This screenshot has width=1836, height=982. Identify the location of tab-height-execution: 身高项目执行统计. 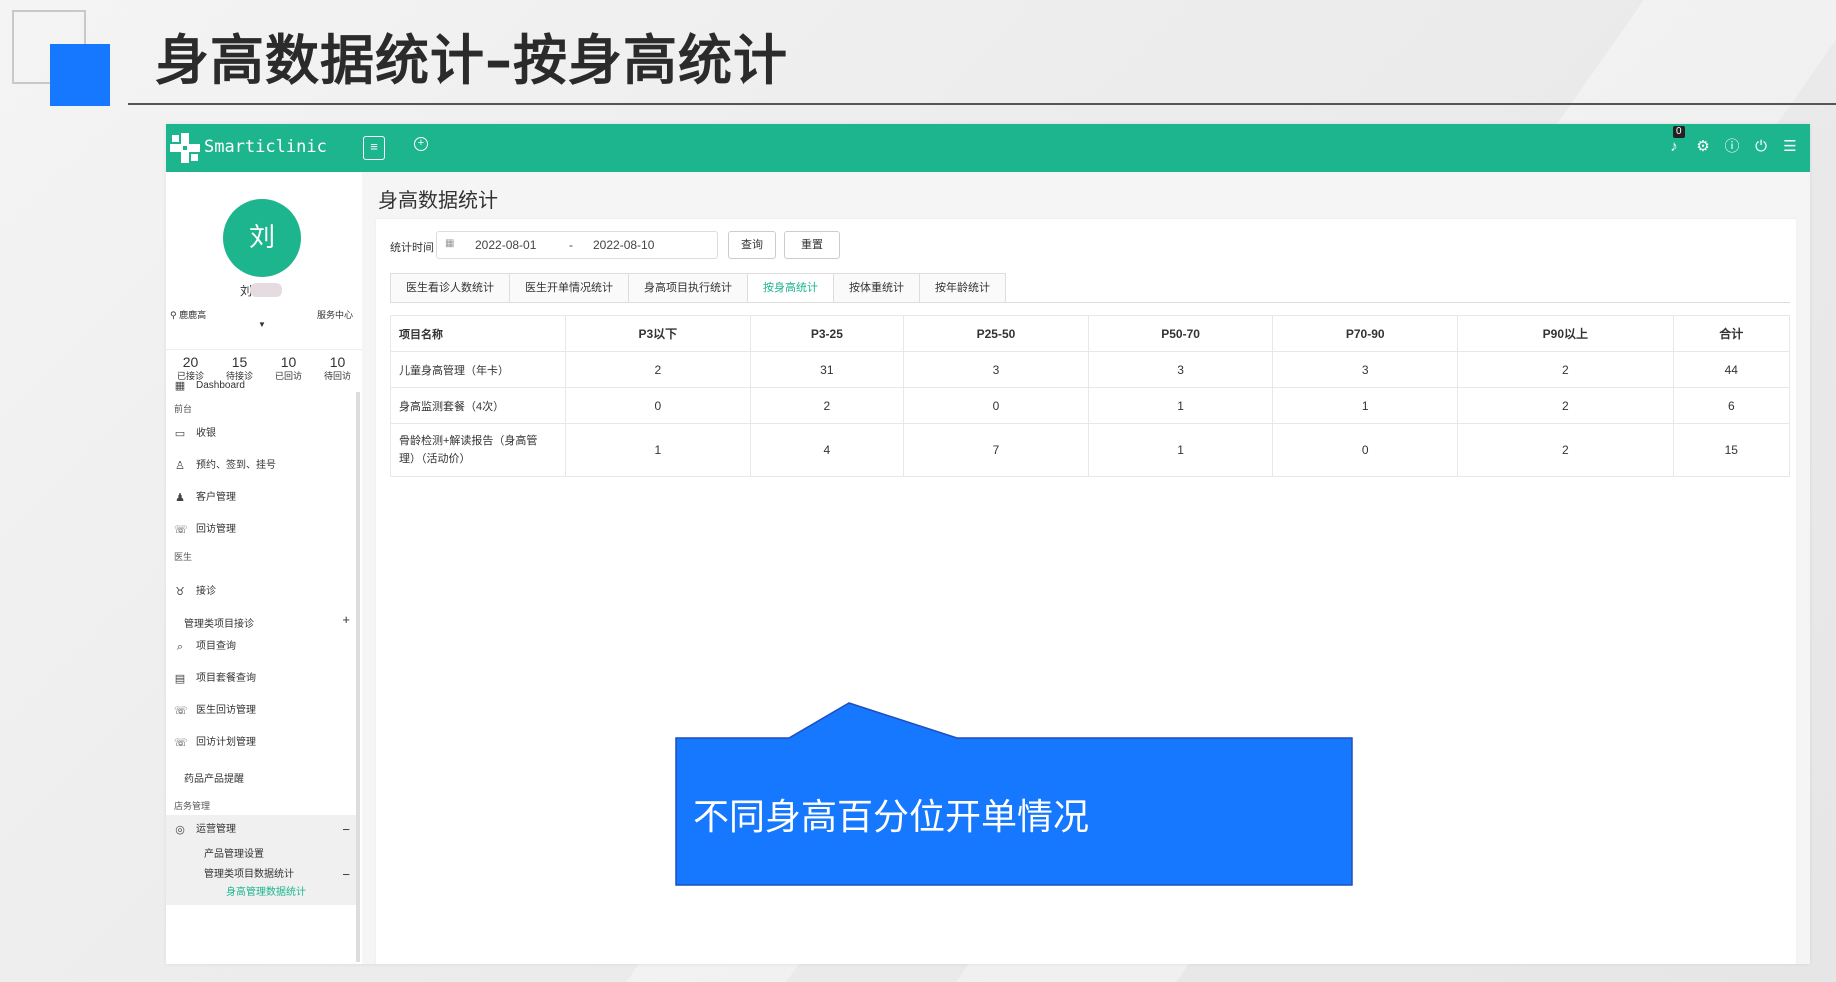
(687, 288).